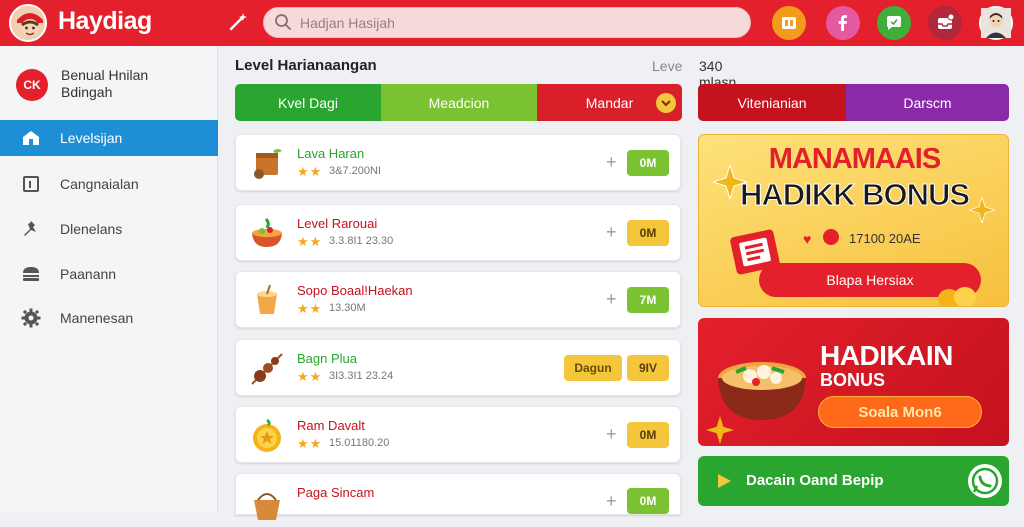 The image size is (1024, 527). Describe the element at coordinates (886, 355) in the screenshot. I see `banner-title: HADIKAIN` at that location.